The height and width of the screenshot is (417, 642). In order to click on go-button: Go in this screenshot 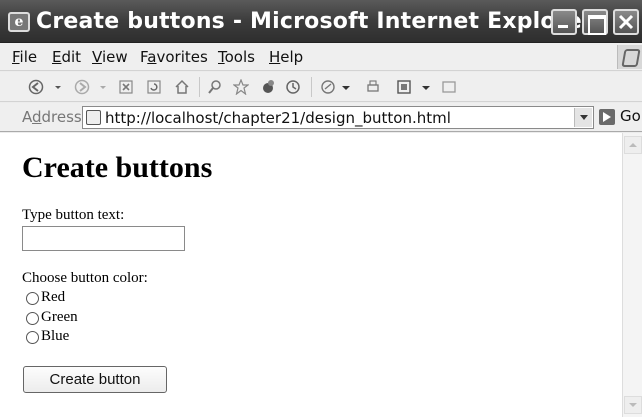, I will do `click(619, 118)`.